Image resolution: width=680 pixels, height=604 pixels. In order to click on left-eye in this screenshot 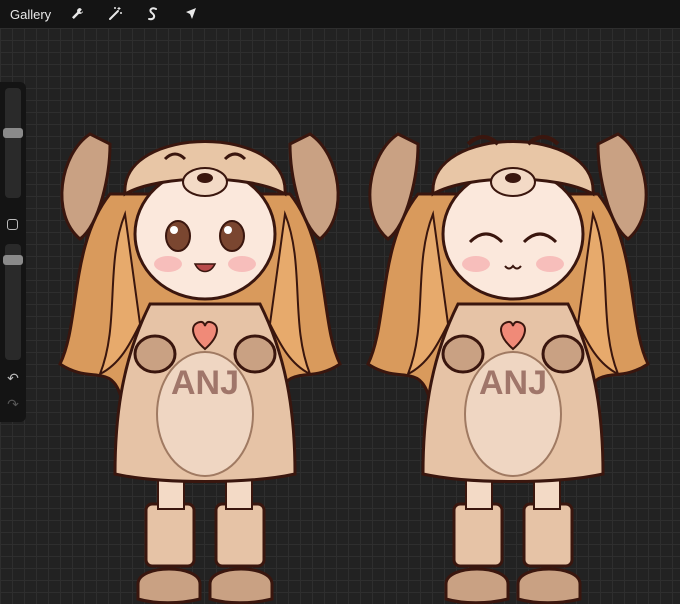, I will do `click(178, 236)`.